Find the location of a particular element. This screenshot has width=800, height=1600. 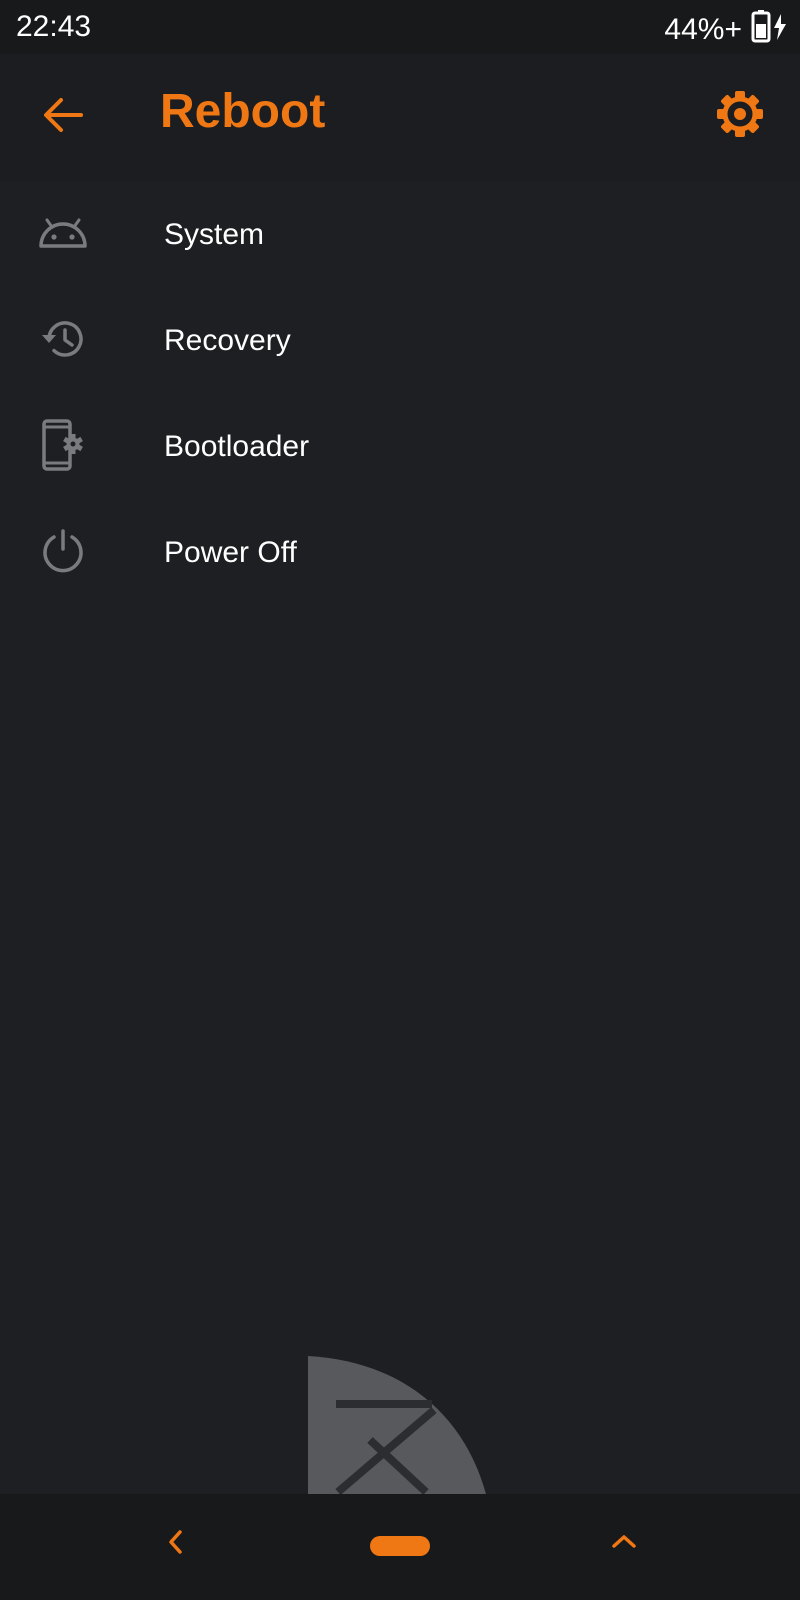

nav-home-button is located at coordinates (400, 1546).